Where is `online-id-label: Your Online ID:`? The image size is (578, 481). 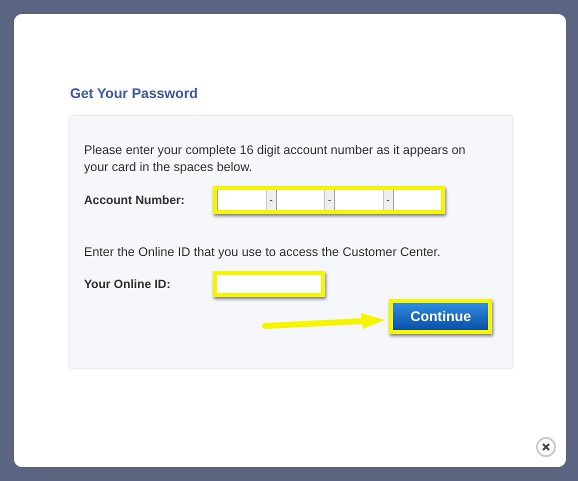
online-id-label: Your Online ID: is located at coordinates (128, 284).